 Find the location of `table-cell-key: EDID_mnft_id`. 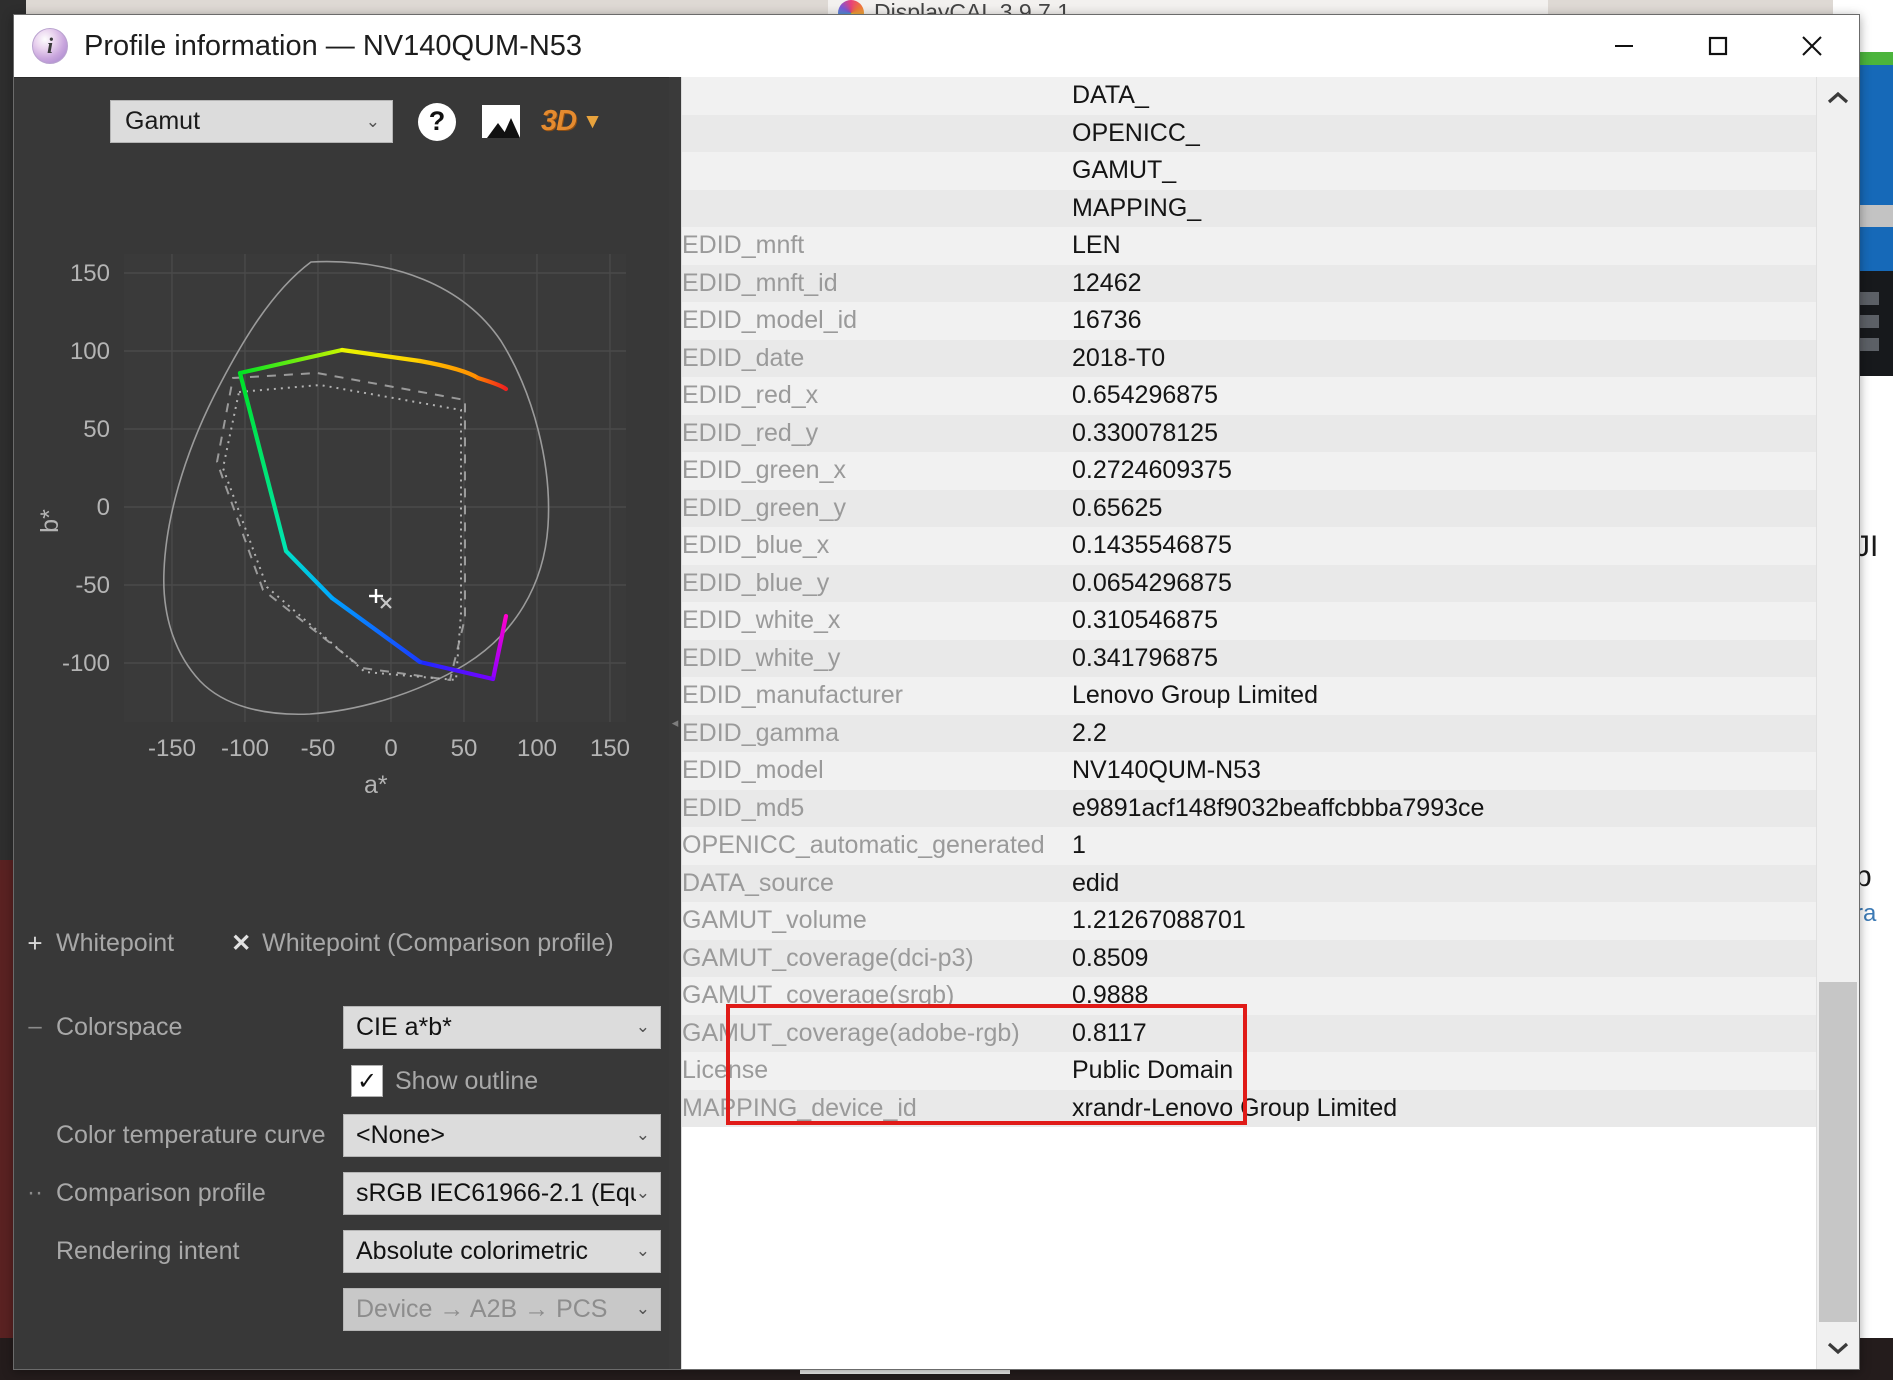

table-cell-key: EDID_mnft_id is located at coordinates (760, 282).